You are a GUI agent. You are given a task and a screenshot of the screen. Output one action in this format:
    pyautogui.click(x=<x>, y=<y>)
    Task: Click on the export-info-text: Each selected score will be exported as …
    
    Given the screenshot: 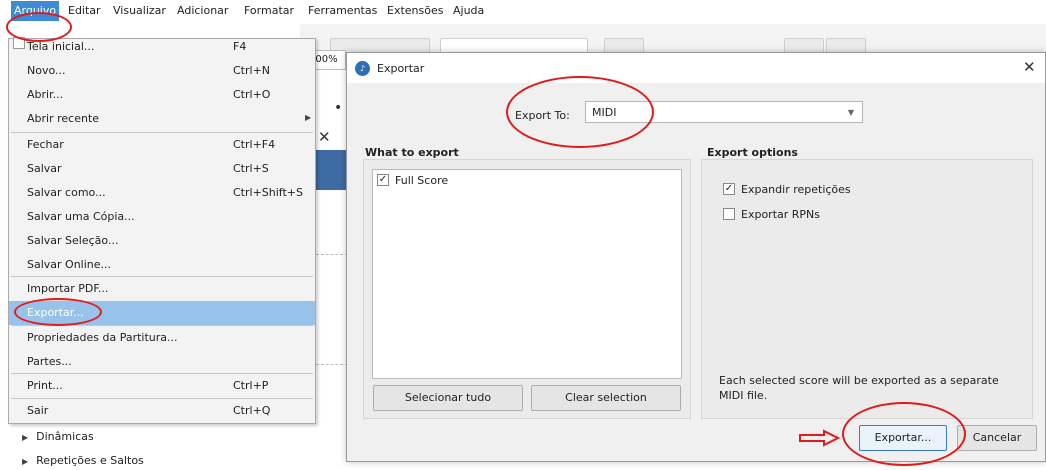 What is the action you would take?
    pyautogui.click(x=859, y=388)
    